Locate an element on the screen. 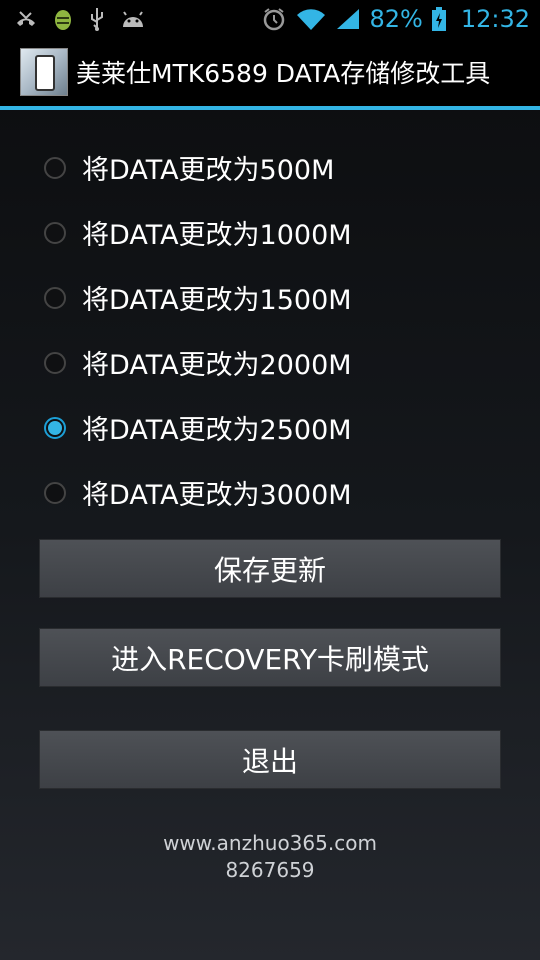  recovery-mode-button: 进入RECOVERY卡刷模式 is located at coordinates (270, 657).